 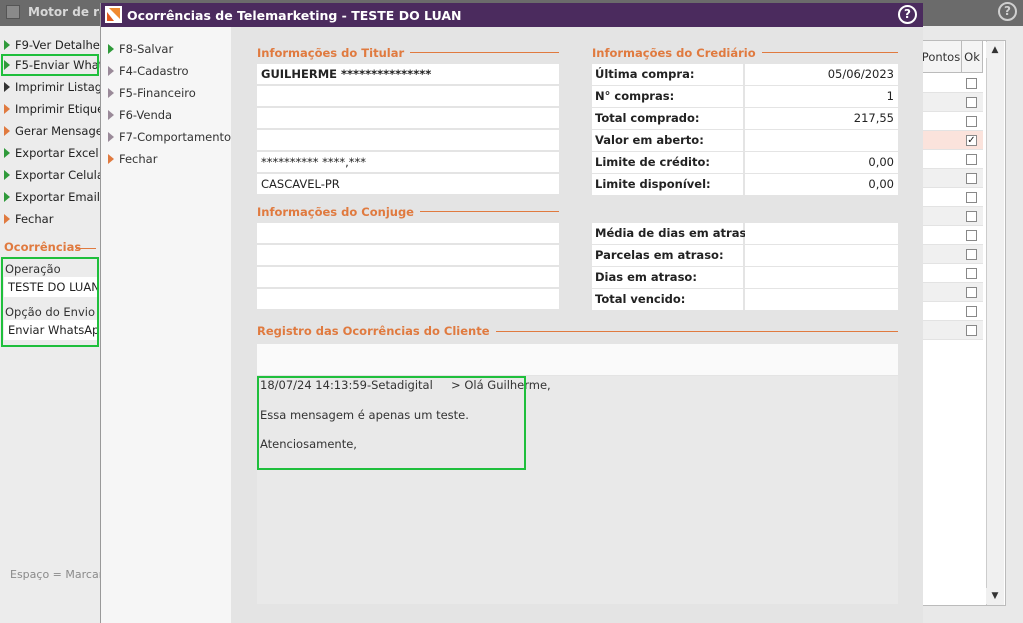 I want to click on atraso-label: Parcelas em atraso:, so click(x=667, y=255).